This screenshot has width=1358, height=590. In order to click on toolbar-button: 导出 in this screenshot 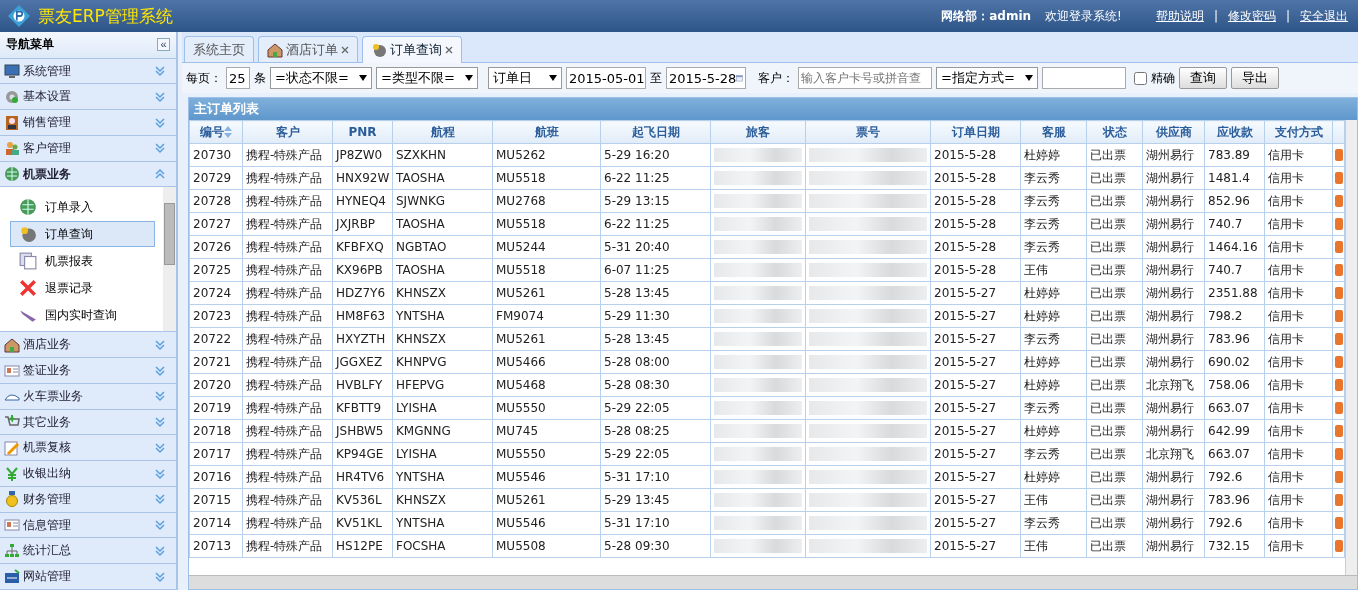, I will do `click(1255, 78)`.